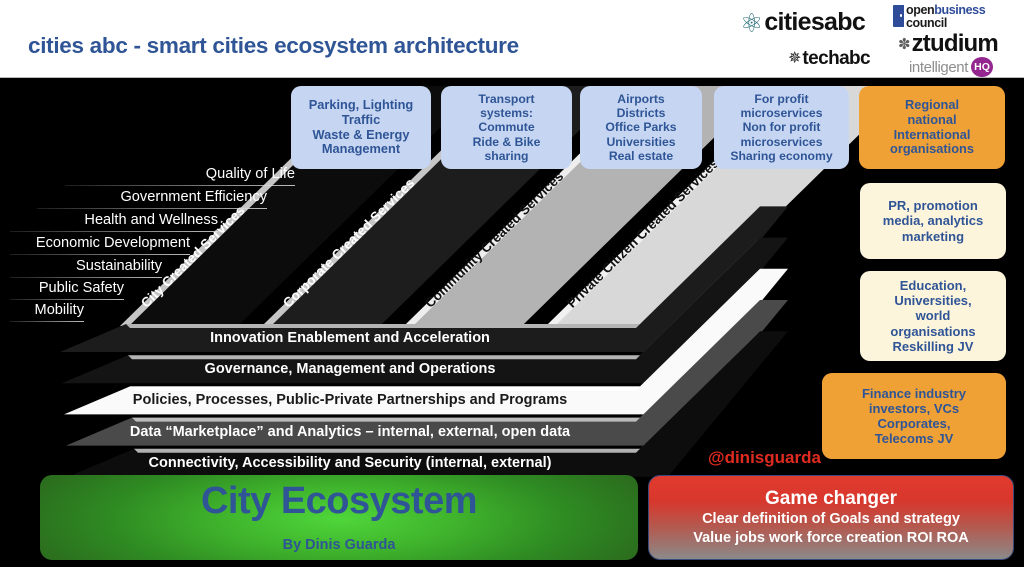 The height and width of the screenshot is (567, 1024). I want to click on outcome-label-4: Sustainability, so click(119, 266).